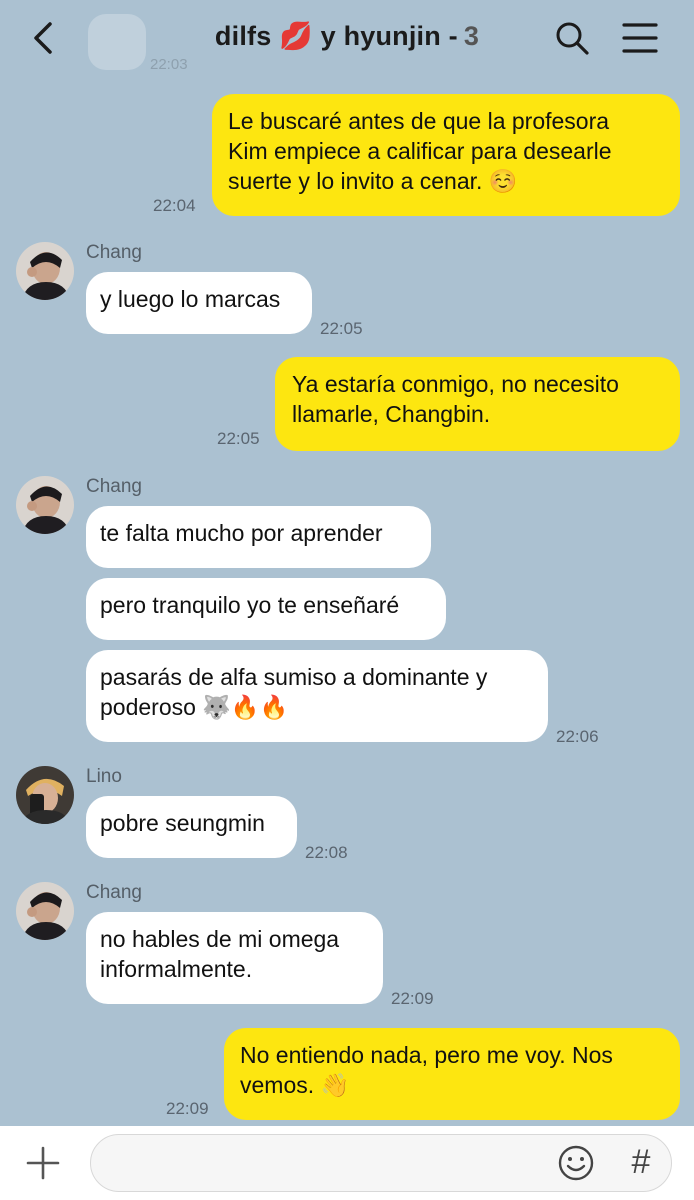 Image resolution: width=694 pixels, height=1200 pixels. What do you see at coordinates (241, 533) in the screenshot?
I see `message-line: te falta mucho por aprender` at bounding box center [241, 533].